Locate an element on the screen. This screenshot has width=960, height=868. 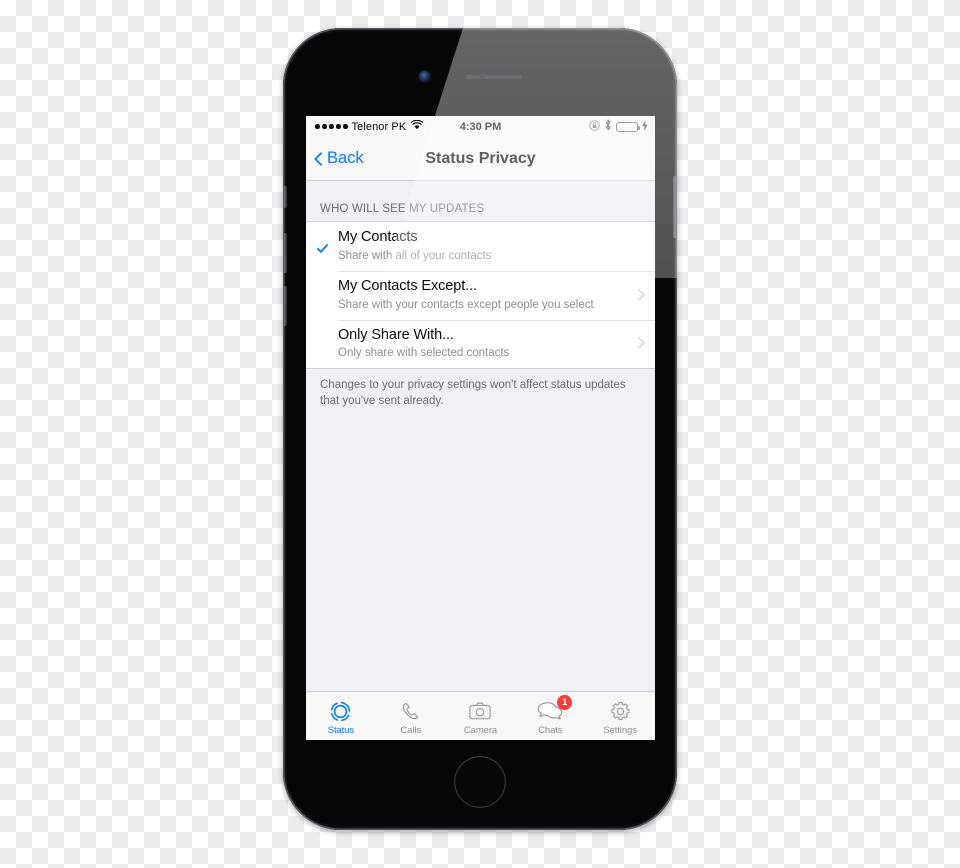
power-button is located at coordinates (675, 207).